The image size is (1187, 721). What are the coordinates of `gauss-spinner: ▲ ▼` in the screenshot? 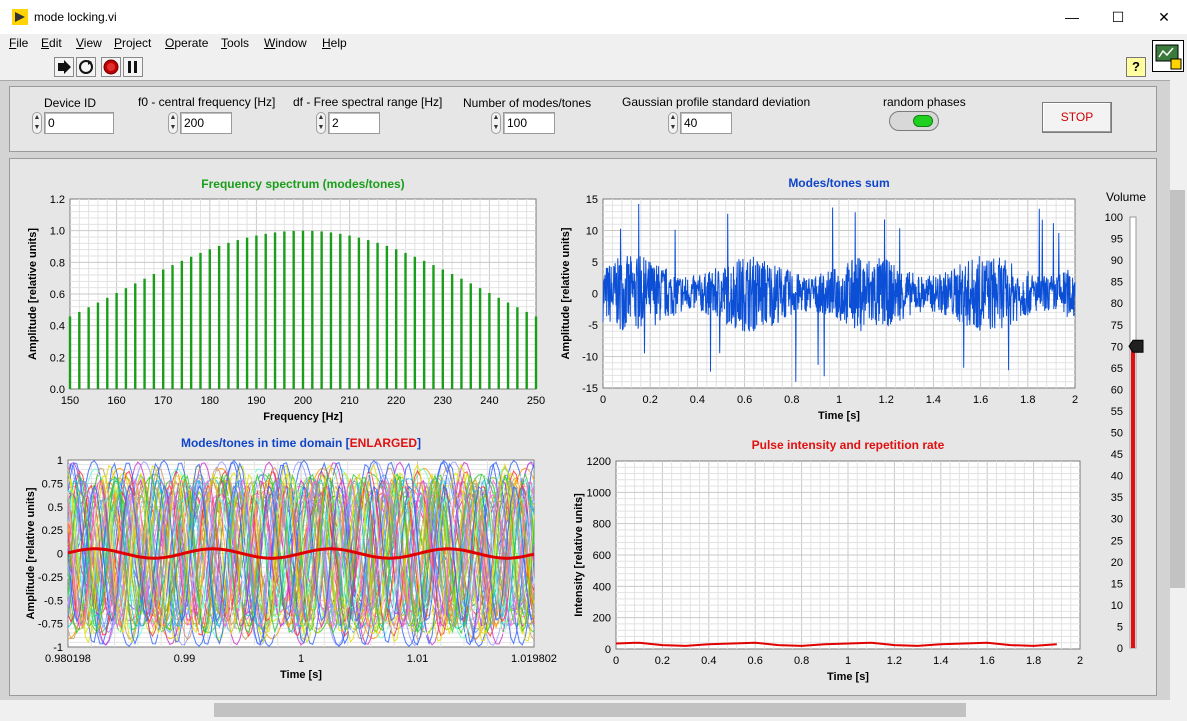 It's located at (673, 123).